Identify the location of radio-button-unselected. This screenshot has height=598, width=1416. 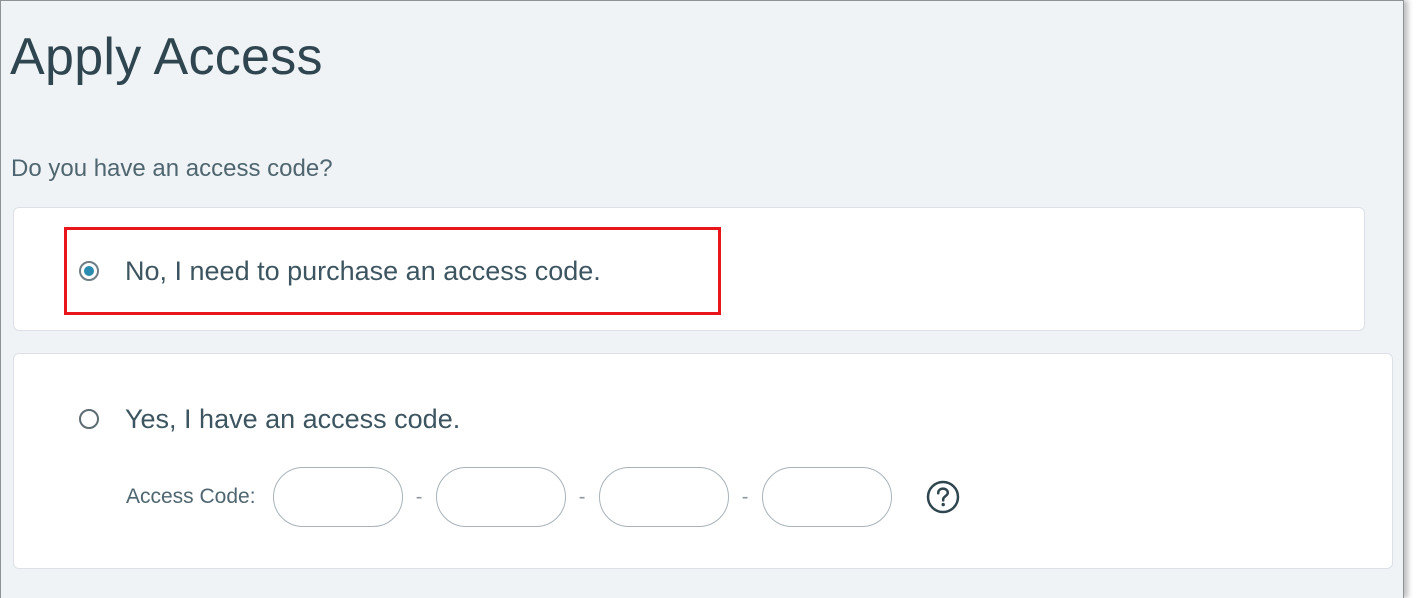
(89, 419).